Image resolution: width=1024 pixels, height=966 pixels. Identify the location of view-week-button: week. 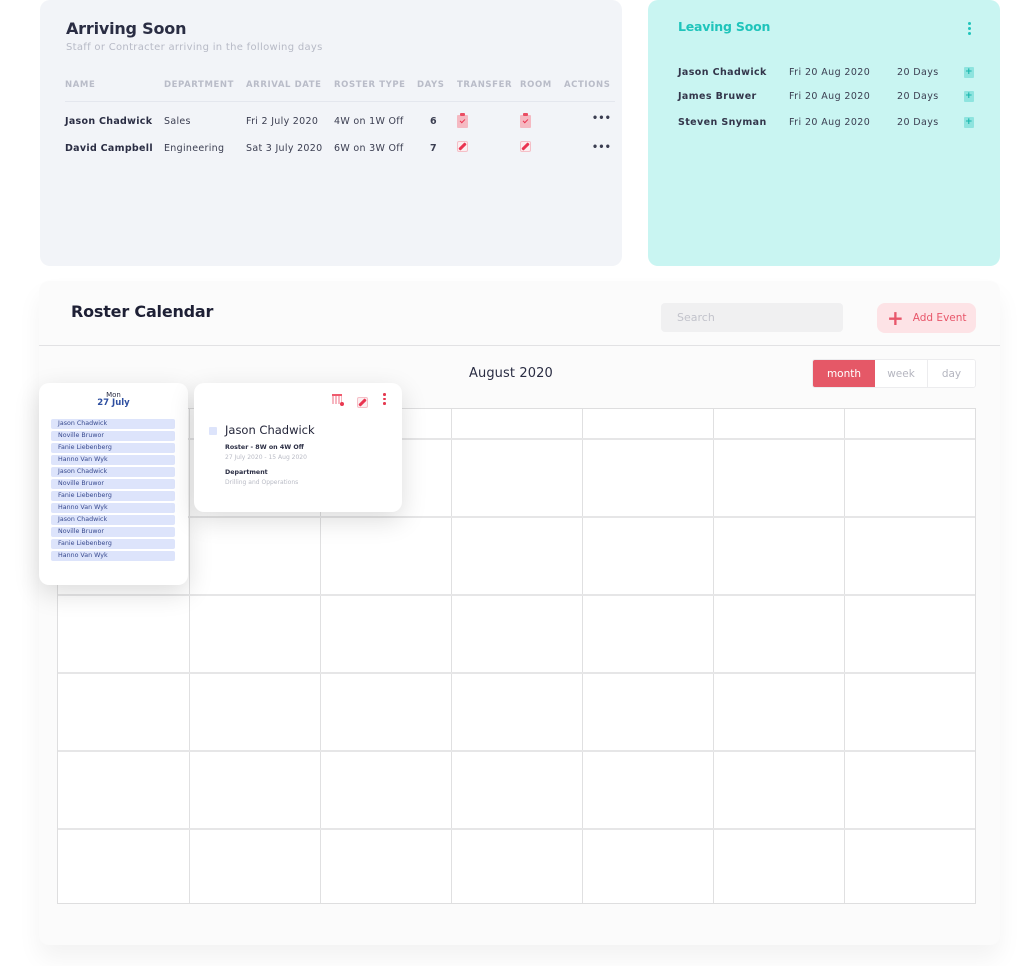
(901, 373).